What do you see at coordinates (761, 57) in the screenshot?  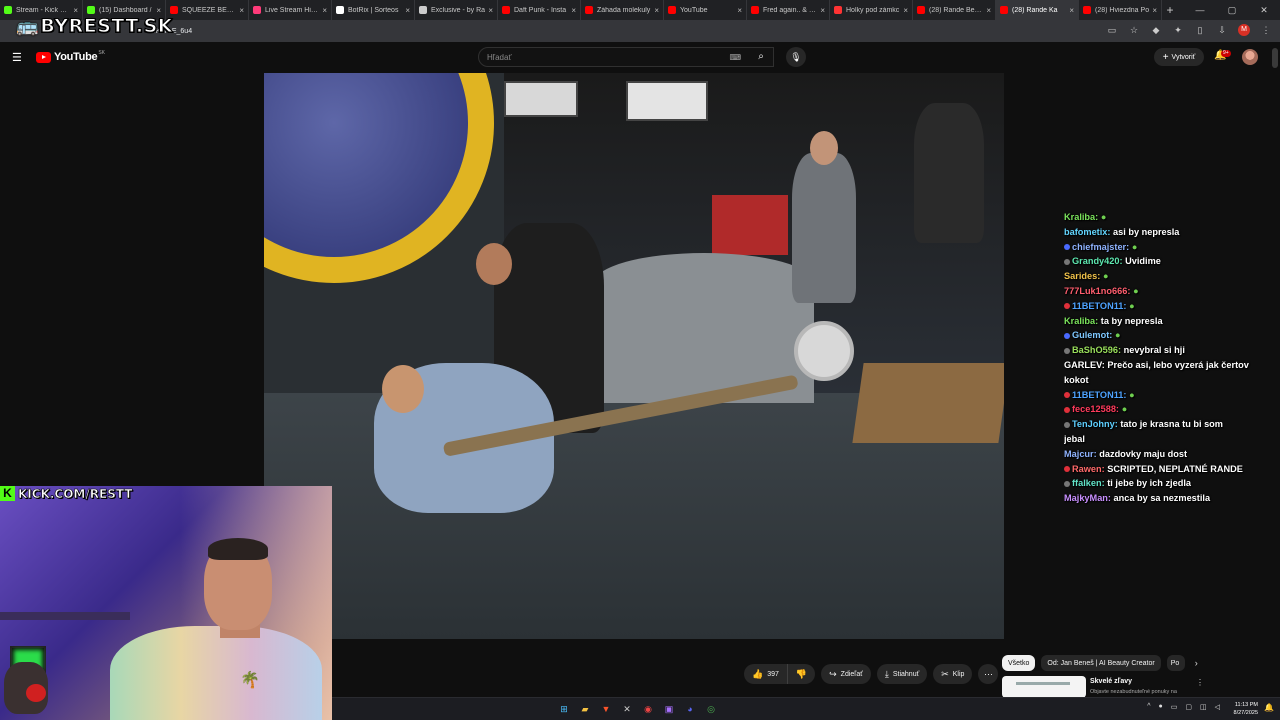 I see `search-button: ⌕` at bounding box center [761, 57].